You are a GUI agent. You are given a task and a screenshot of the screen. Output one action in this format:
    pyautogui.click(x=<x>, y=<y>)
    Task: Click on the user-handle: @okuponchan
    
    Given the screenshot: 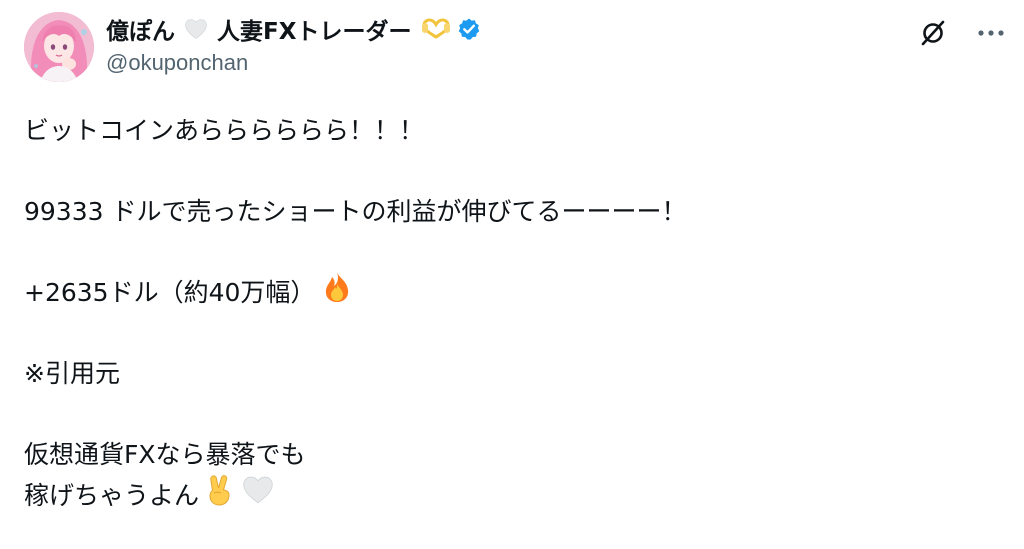 What is the action you would take?
    pyautogui.click(x=500, y=63)
    